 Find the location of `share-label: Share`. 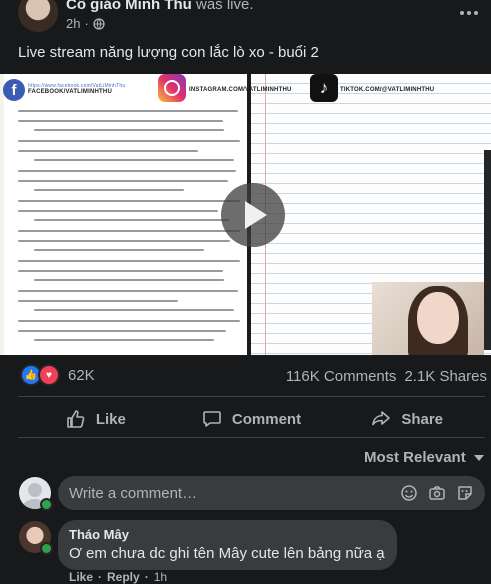

share-label: Share is located at coordinates (422, 419).